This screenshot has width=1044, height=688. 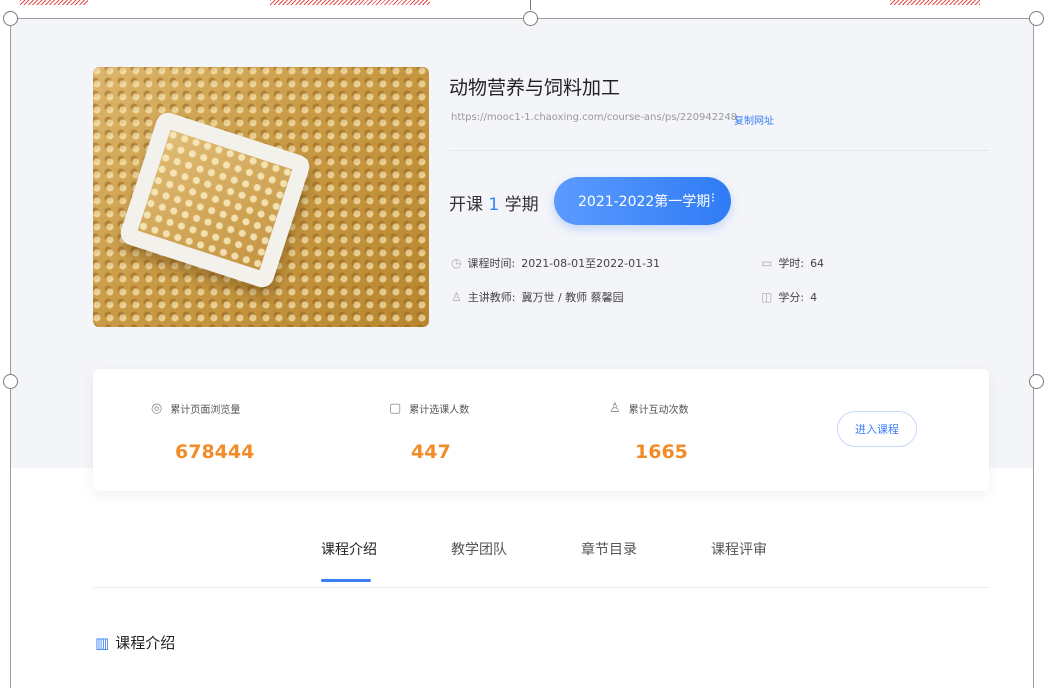 I want to click on course-teacher-value: 冀万世 / 教师 蔡馨园, so click(x=572, y=297).